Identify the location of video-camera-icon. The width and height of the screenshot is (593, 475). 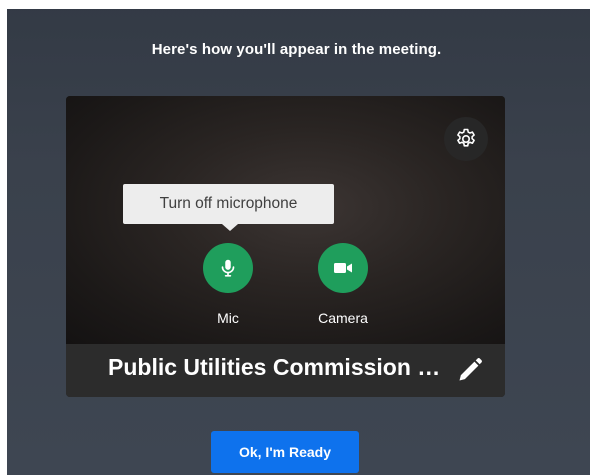
(343, 268).